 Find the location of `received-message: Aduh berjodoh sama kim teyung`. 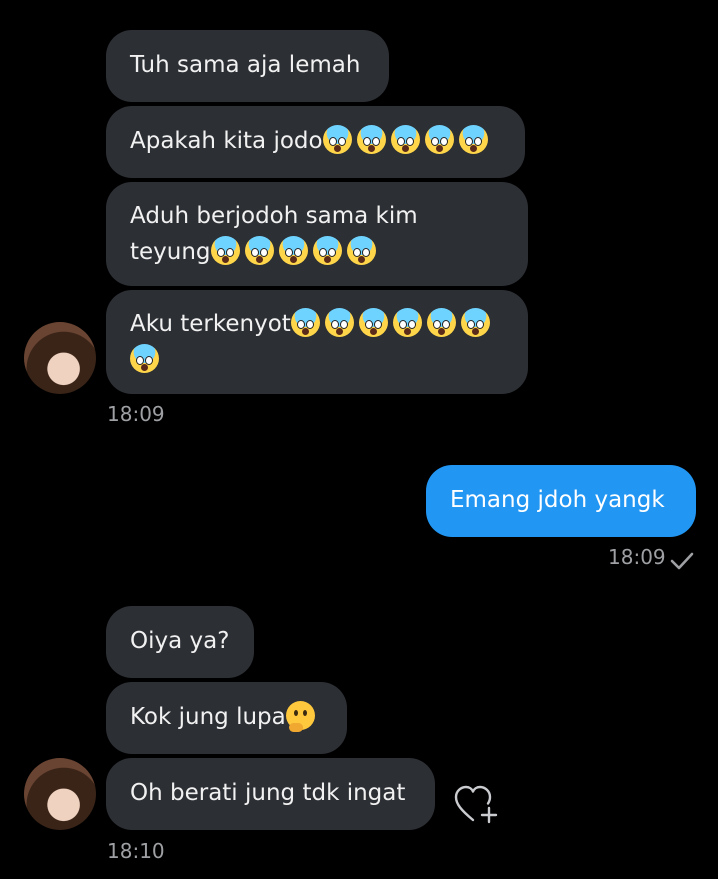

received-message: Aduh berjodoh sama kim teyung is located at coordinates (317, 234).